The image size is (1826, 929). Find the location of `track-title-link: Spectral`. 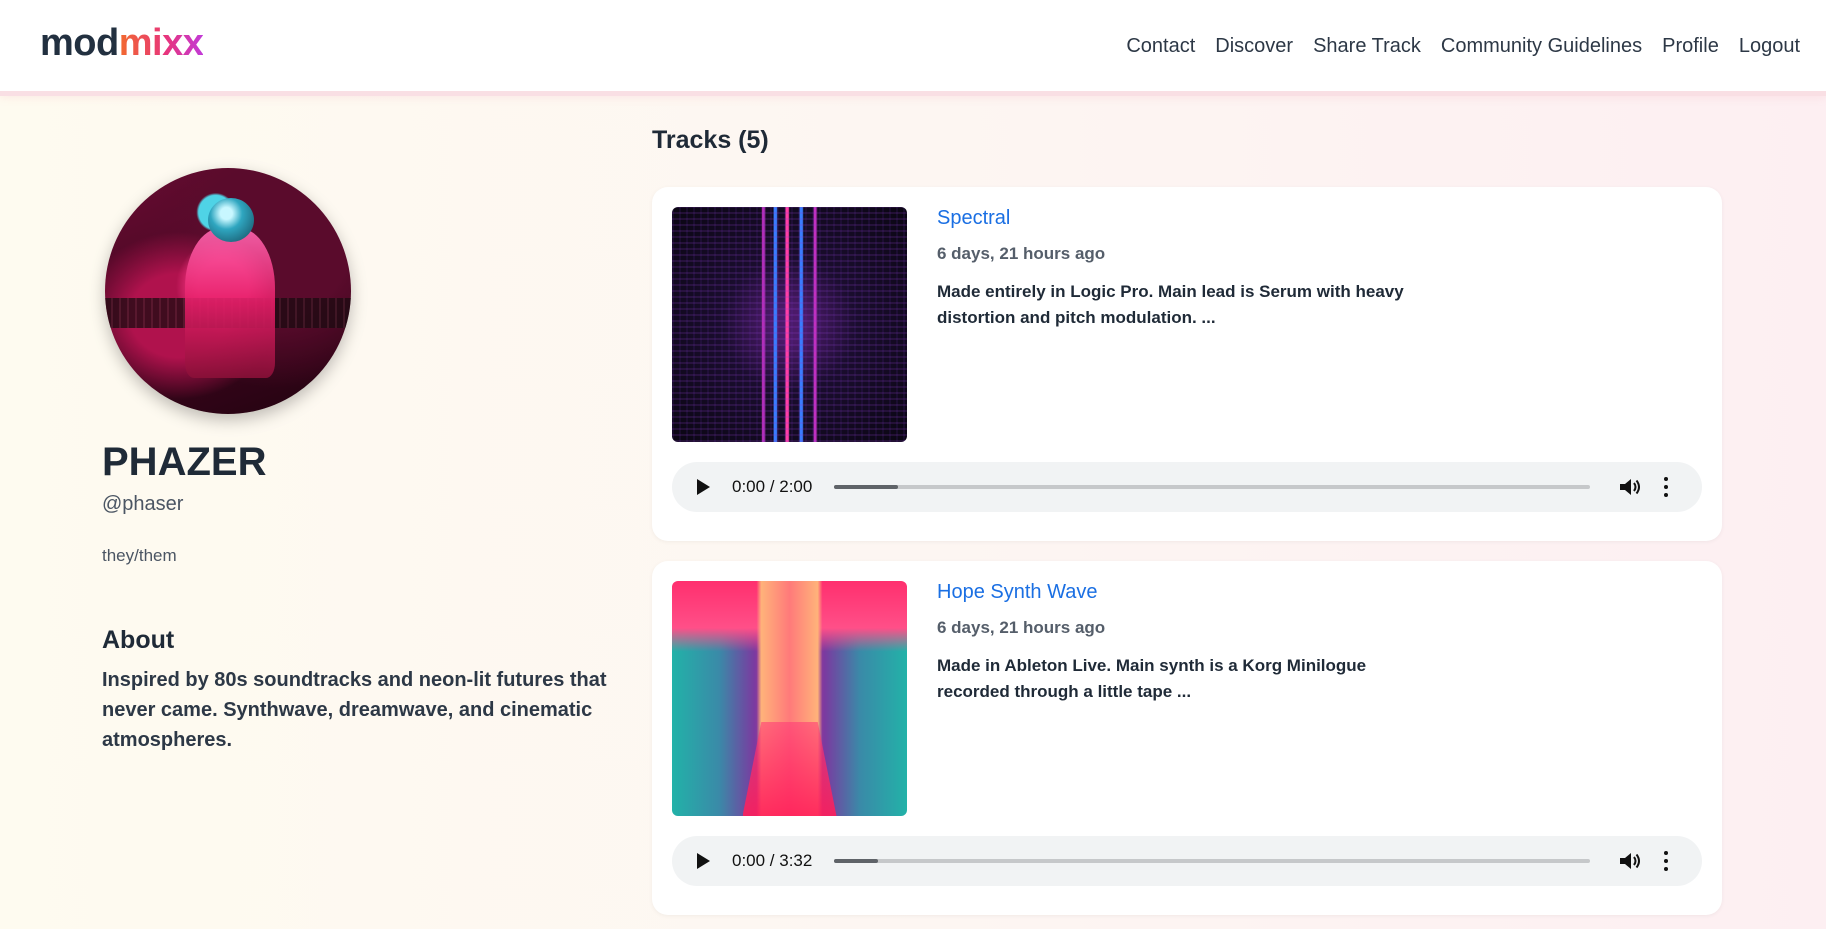

track-title-link: Spectral is located at coordinates (973, 218).